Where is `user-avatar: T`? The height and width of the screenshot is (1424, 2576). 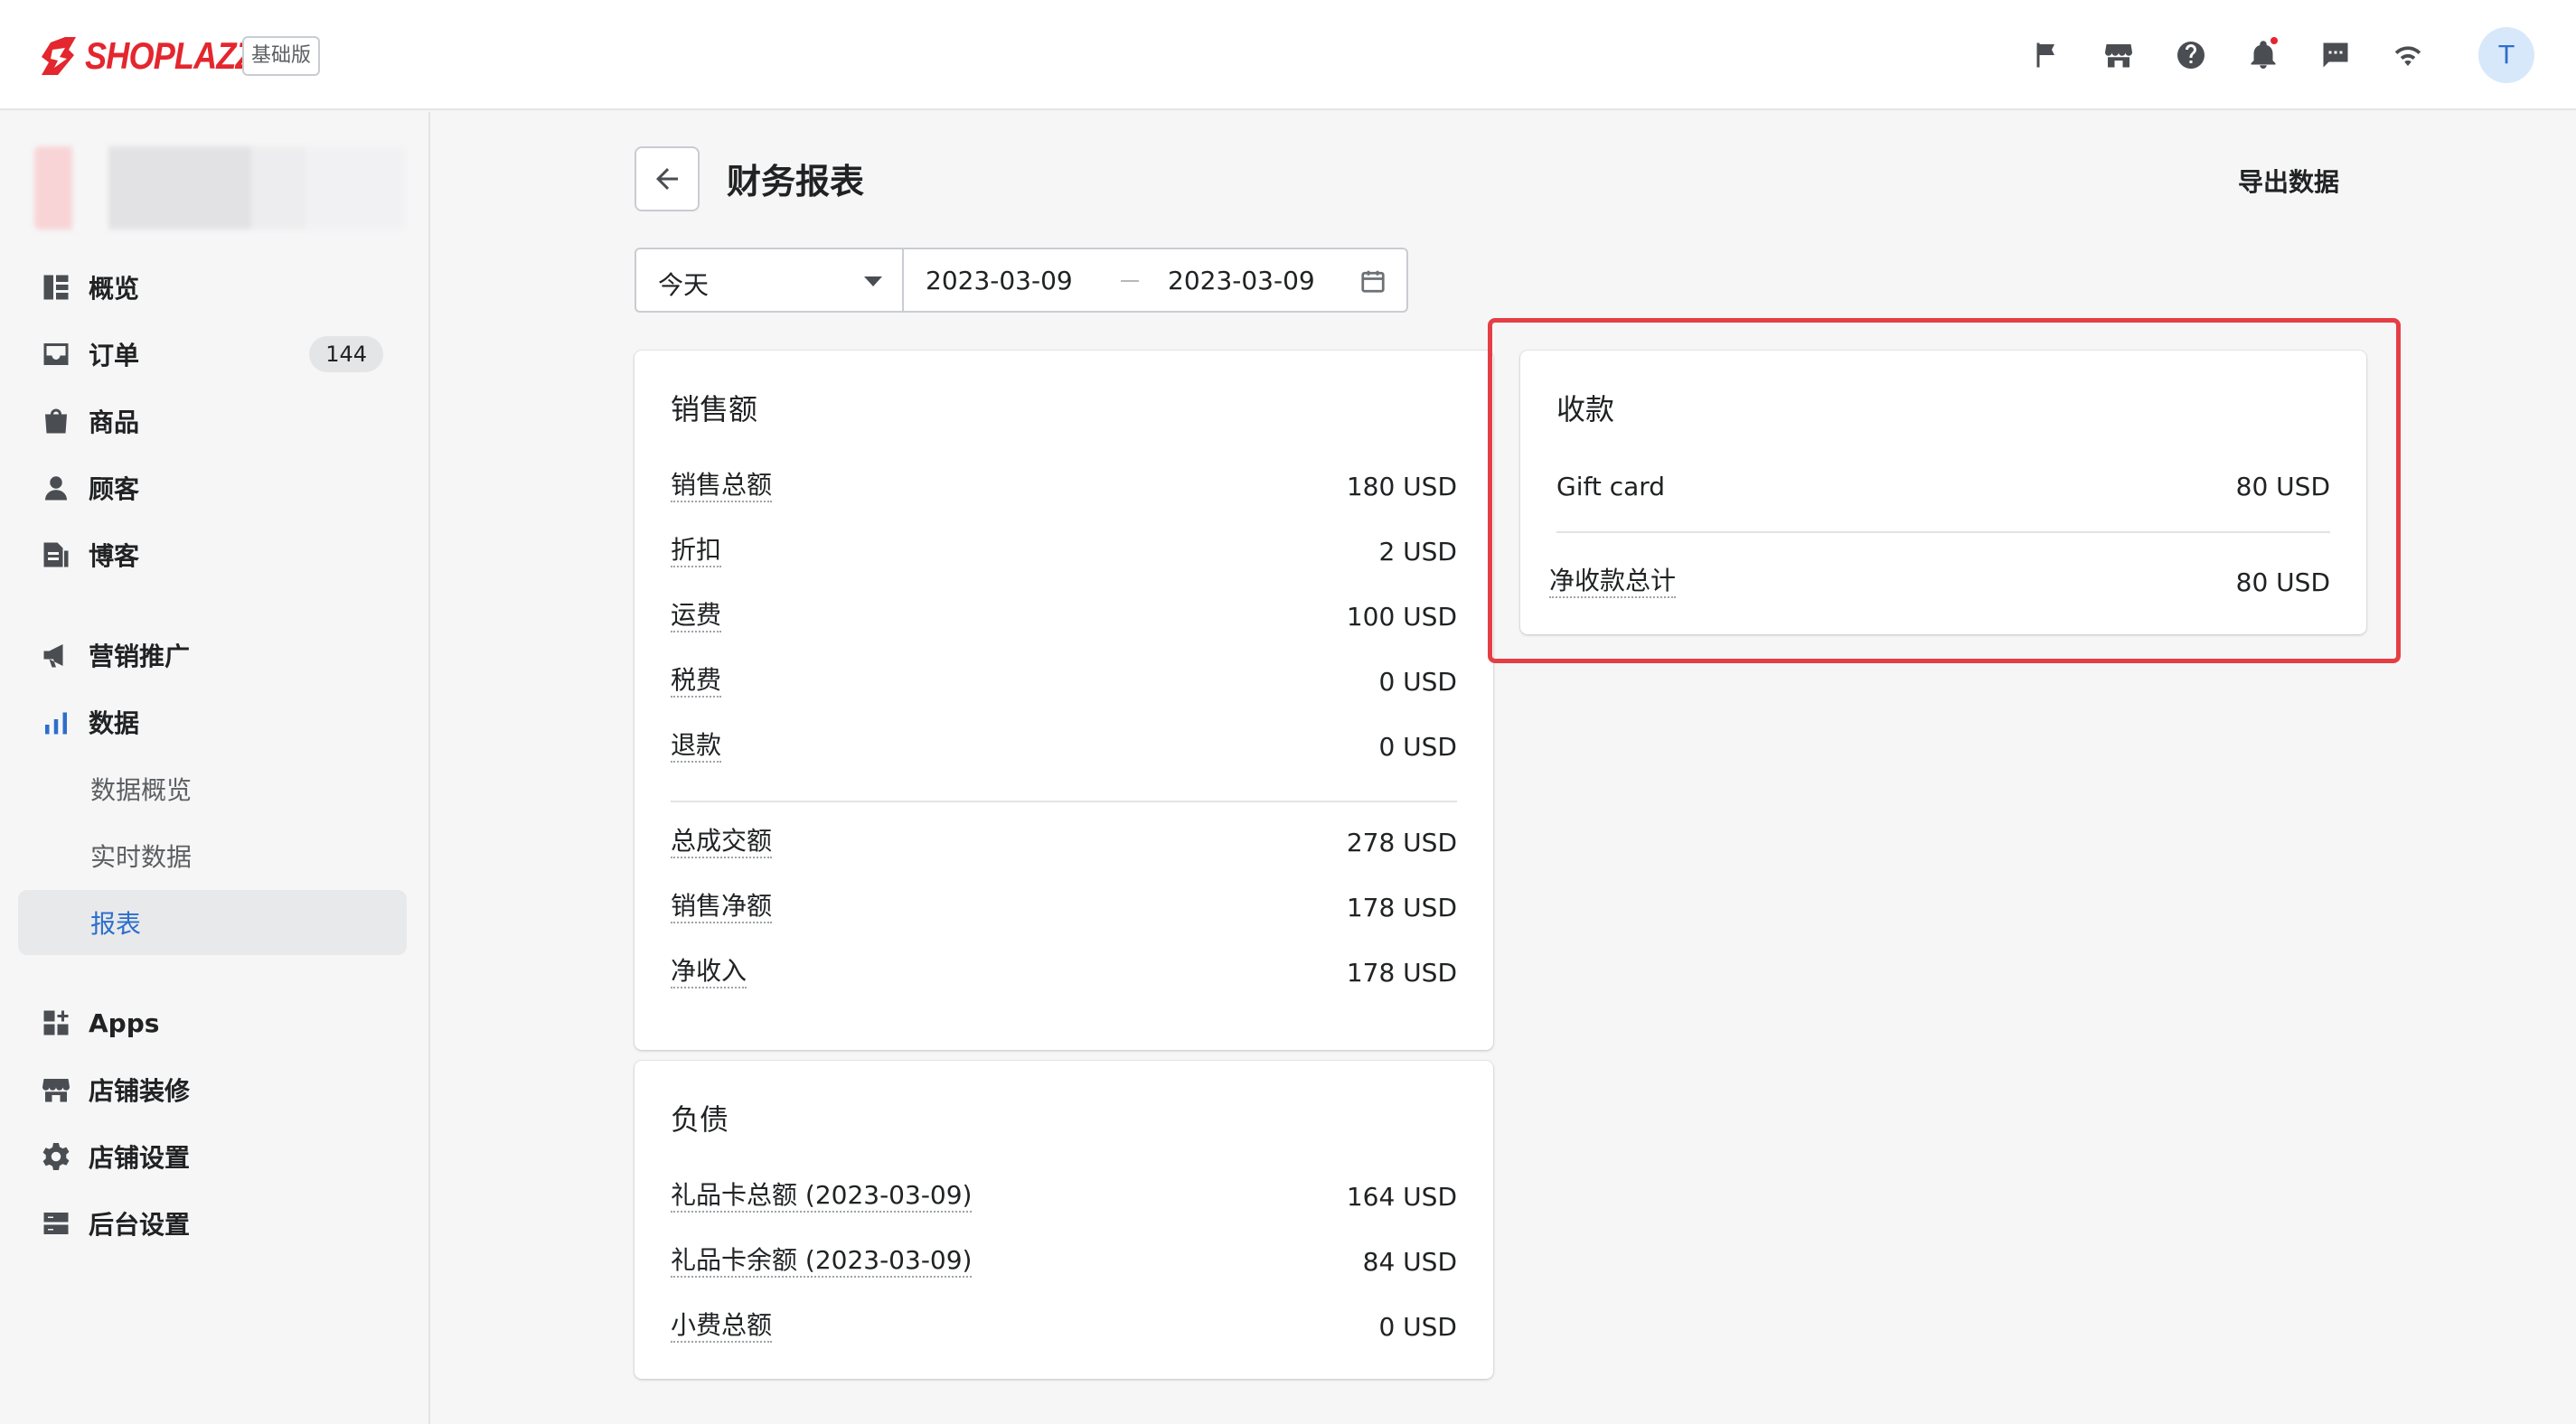
user-avatar: T is located at coordinates (2506, 55).